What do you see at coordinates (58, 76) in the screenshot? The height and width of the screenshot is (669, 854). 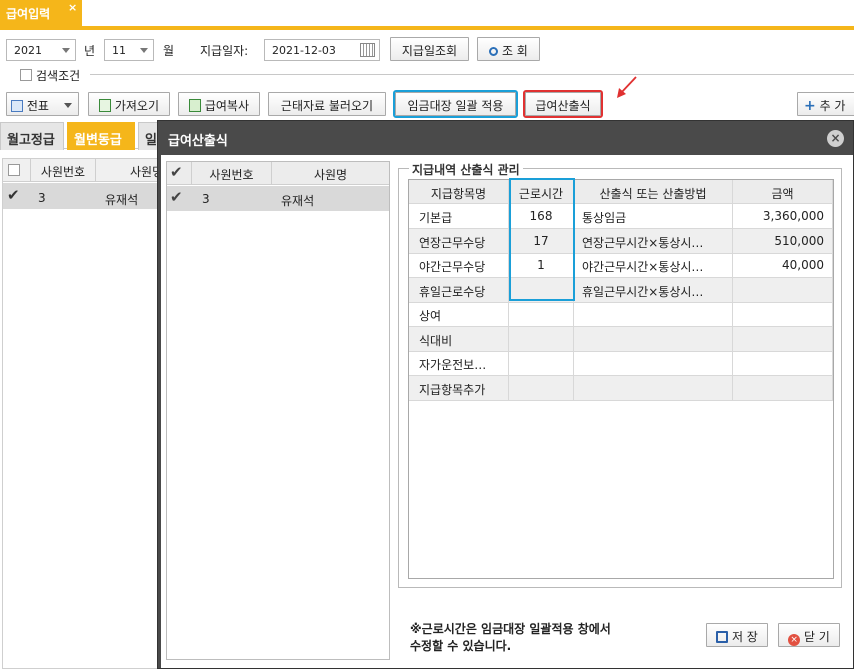 I see `search-condition-label: 검색조건` at bounding box center [58, 76].